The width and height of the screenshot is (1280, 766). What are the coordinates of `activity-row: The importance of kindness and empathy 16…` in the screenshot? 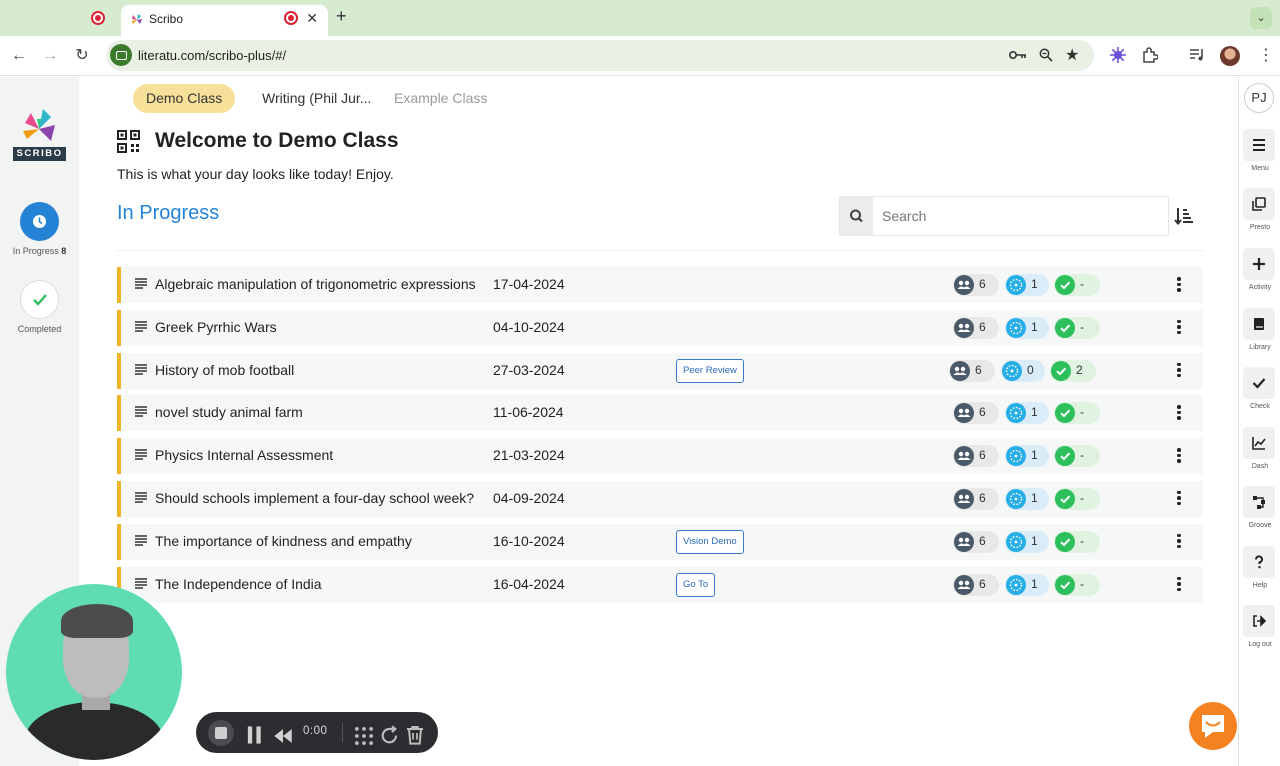 It's located at (660, 541).